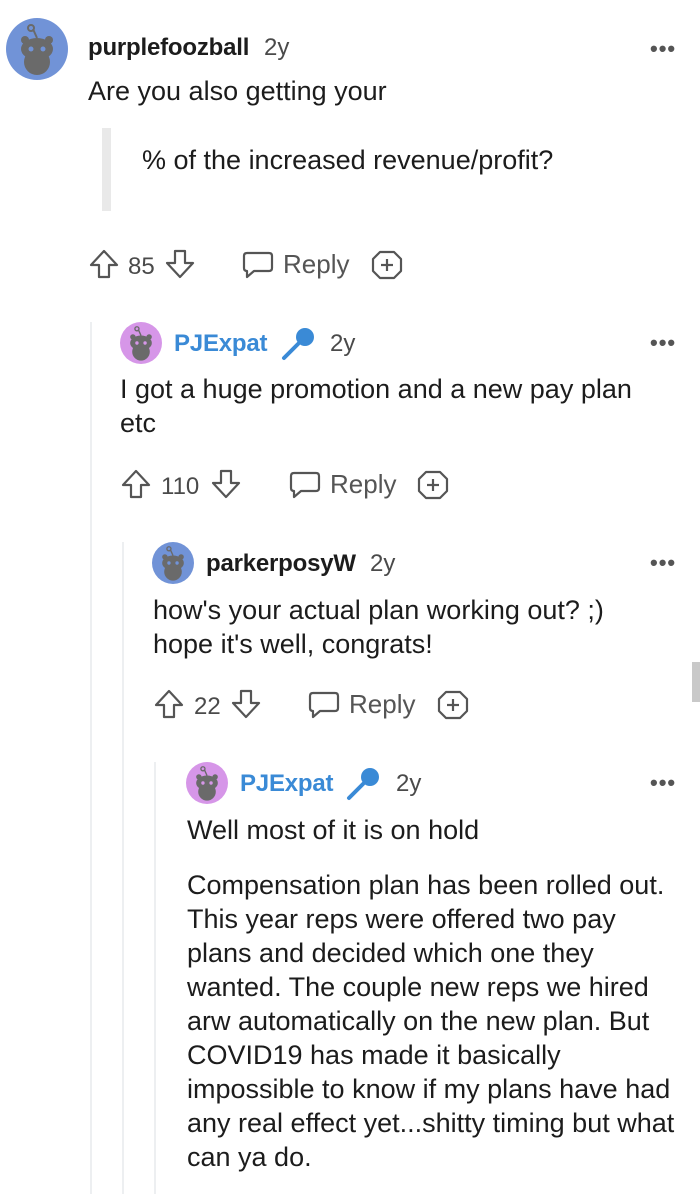  I want to click on username: parkerposyW, so click(281, 564).